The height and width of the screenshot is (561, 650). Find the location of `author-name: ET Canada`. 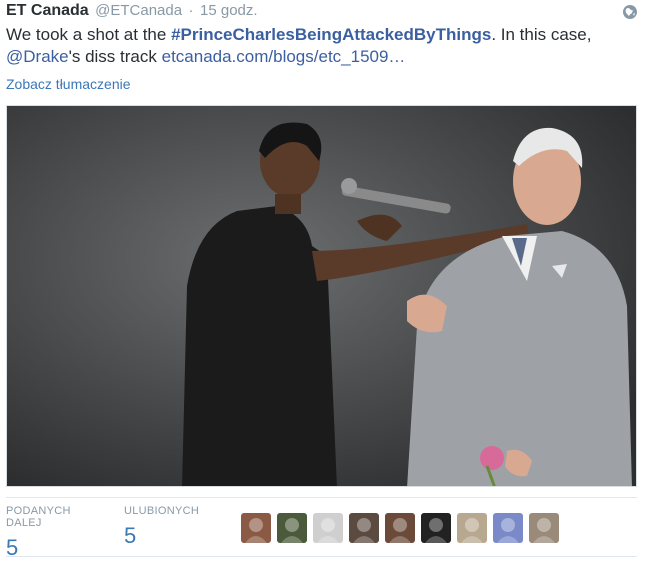

author-name: ET Canada is located at coordinates (47, 10).